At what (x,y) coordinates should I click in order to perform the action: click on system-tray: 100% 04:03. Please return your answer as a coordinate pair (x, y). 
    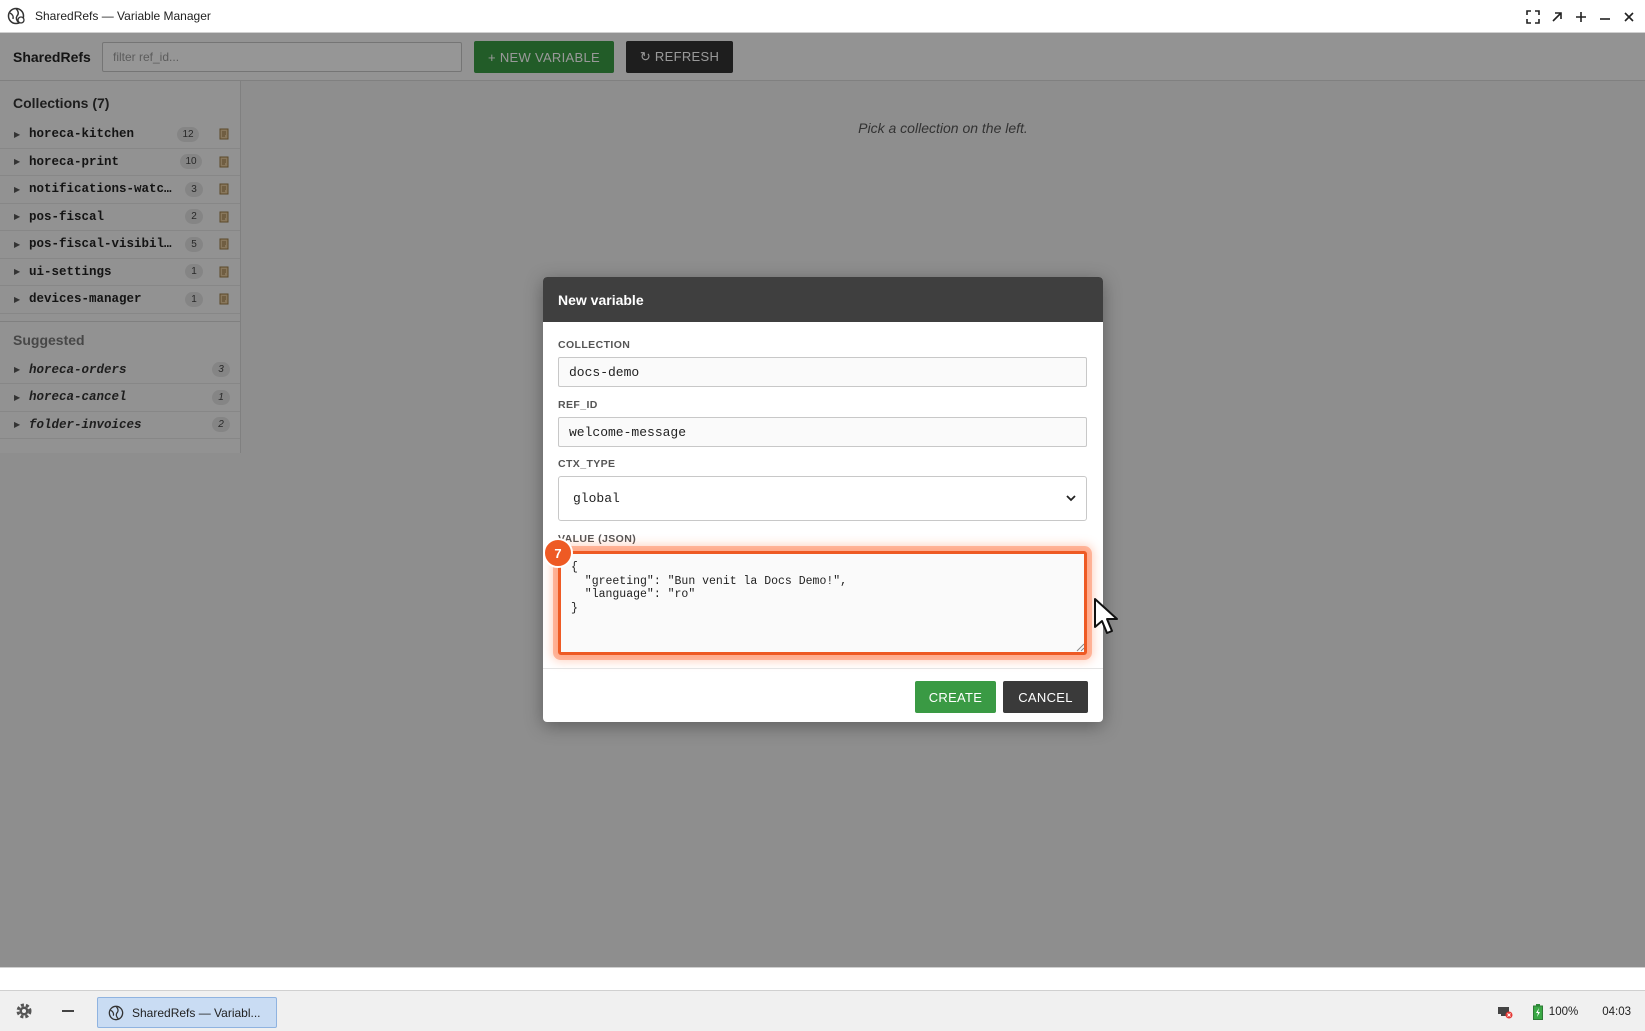
    Looking at the image, I should click on (1571, 1011).